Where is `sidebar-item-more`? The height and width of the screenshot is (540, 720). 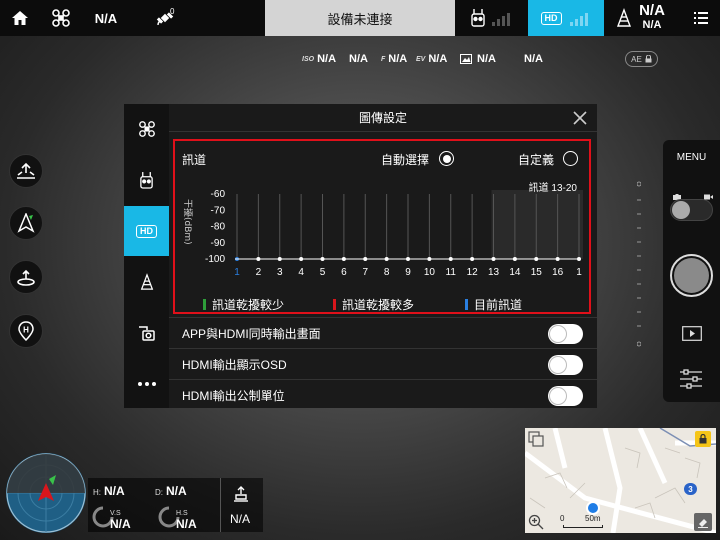
sidebar-item-more is located at coordinates (146, 384).